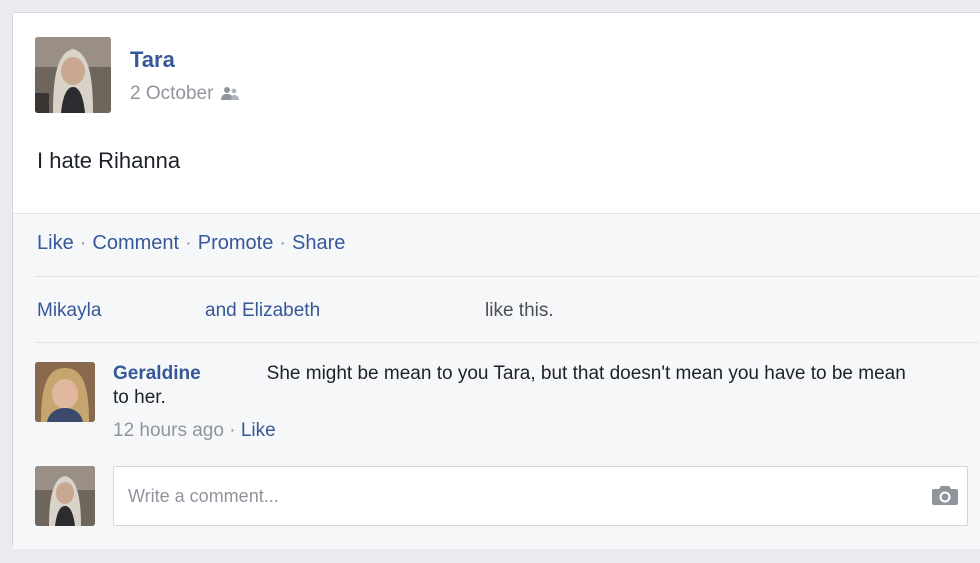 The image size is (980, 563). I want to click on post-author-avatar, so click(73, 75).